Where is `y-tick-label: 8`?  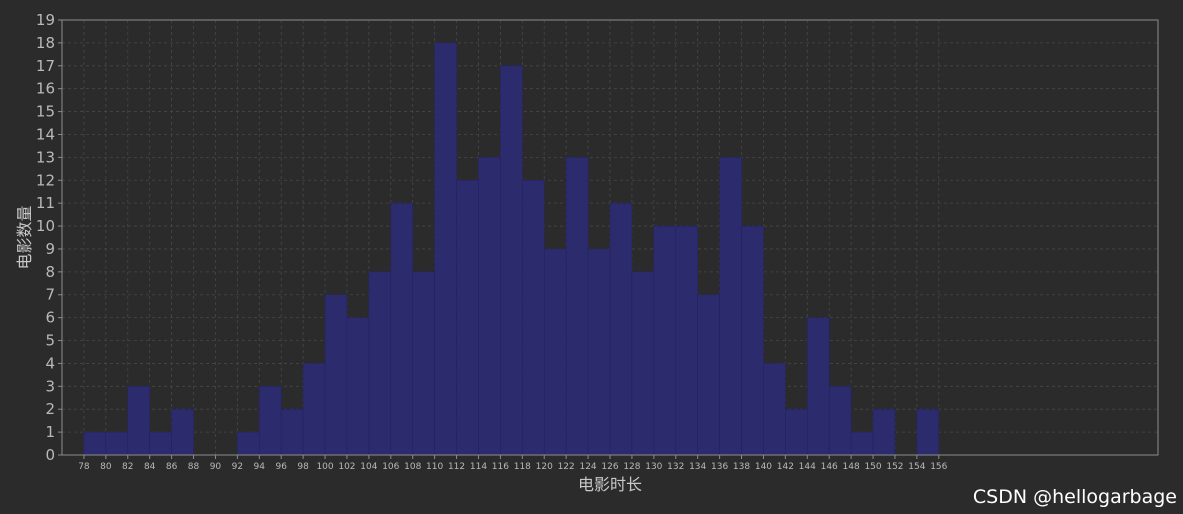 y-tick-label: 8 is located at coordinates (50, 272).